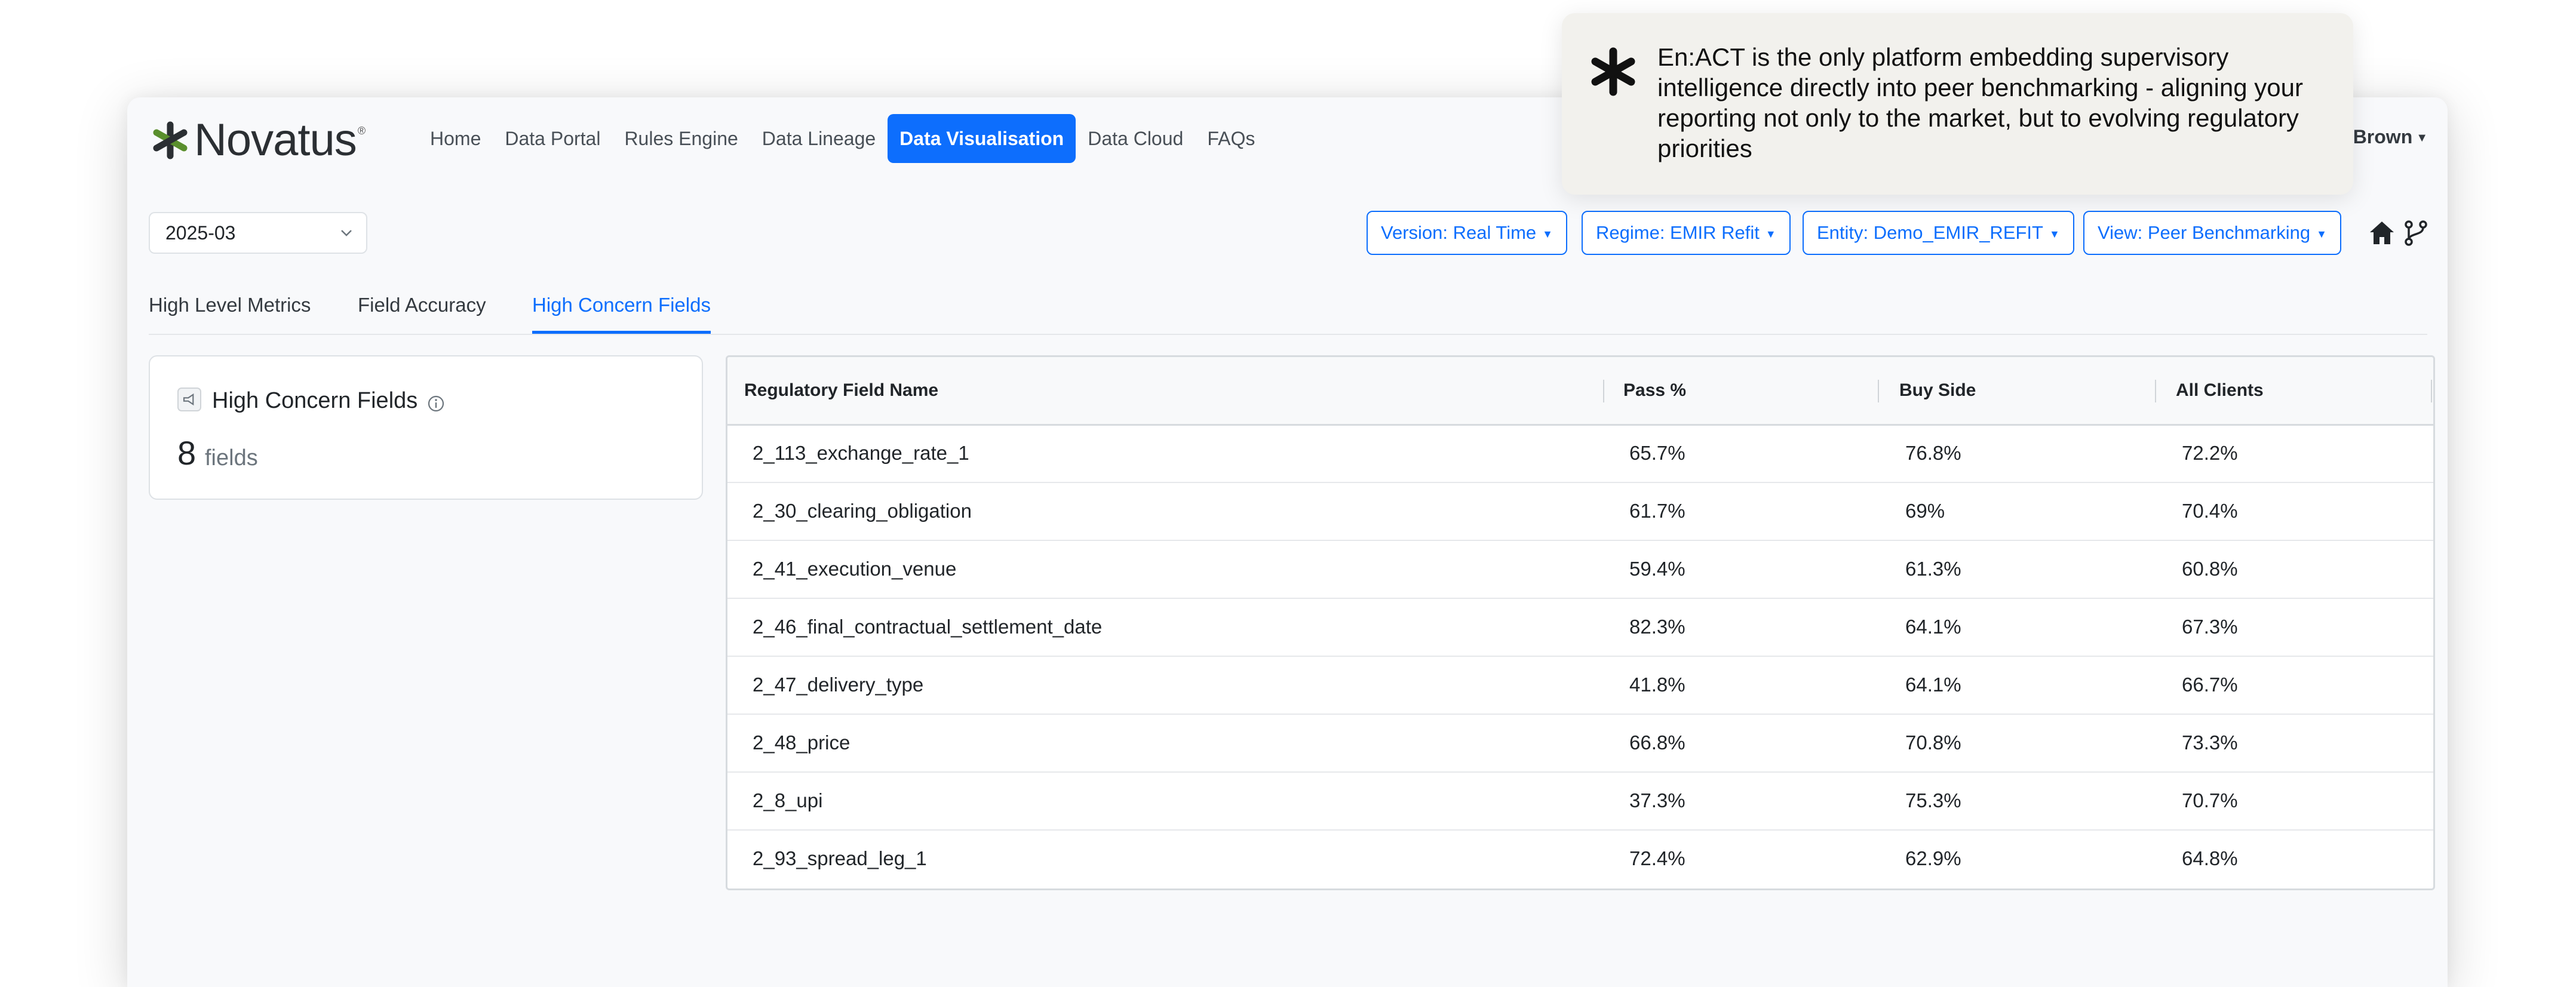 This screenshot has width=2576, height=987. What do you see at coordinates (1933, 453) in the screenshot?
I see `cell-buy-side: 76.8%` at bounding box center [1933, 453].